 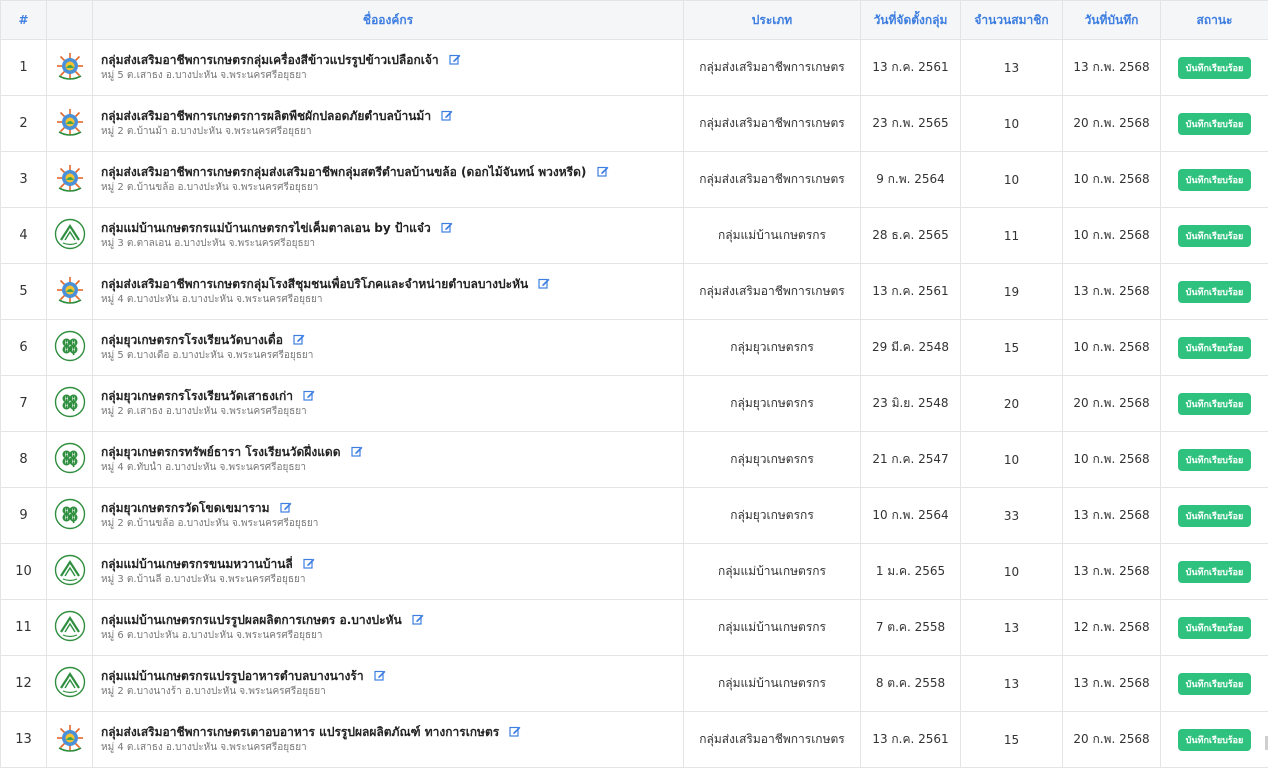 What do you see at coordinates (1111, 683) in the screenshot?
I see `saved-date: 13 ก.พ. 2568` at bounding box center [1111, 683].